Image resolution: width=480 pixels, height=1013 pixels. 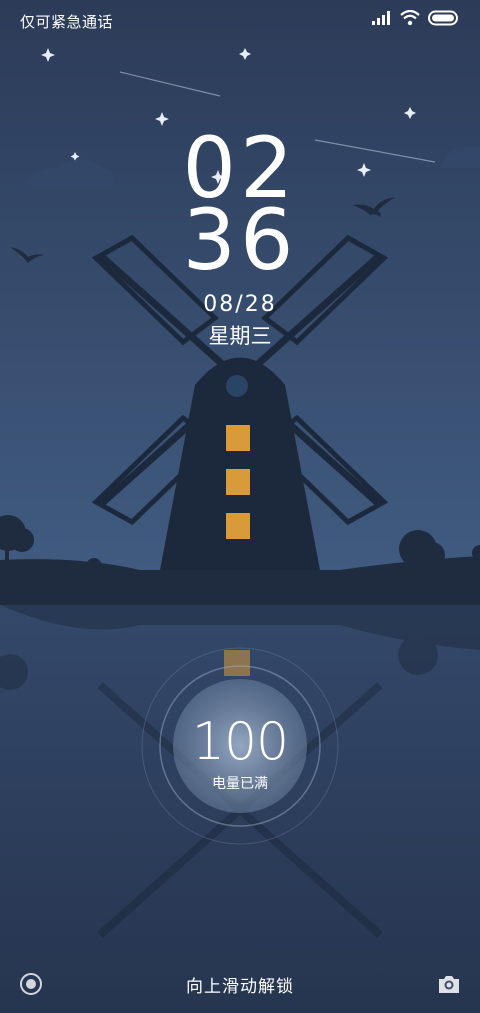 What do you see at coordinates (240, 304) in the screenshot?
I see `date-text: 08/28` at bounding box center [240, 304].